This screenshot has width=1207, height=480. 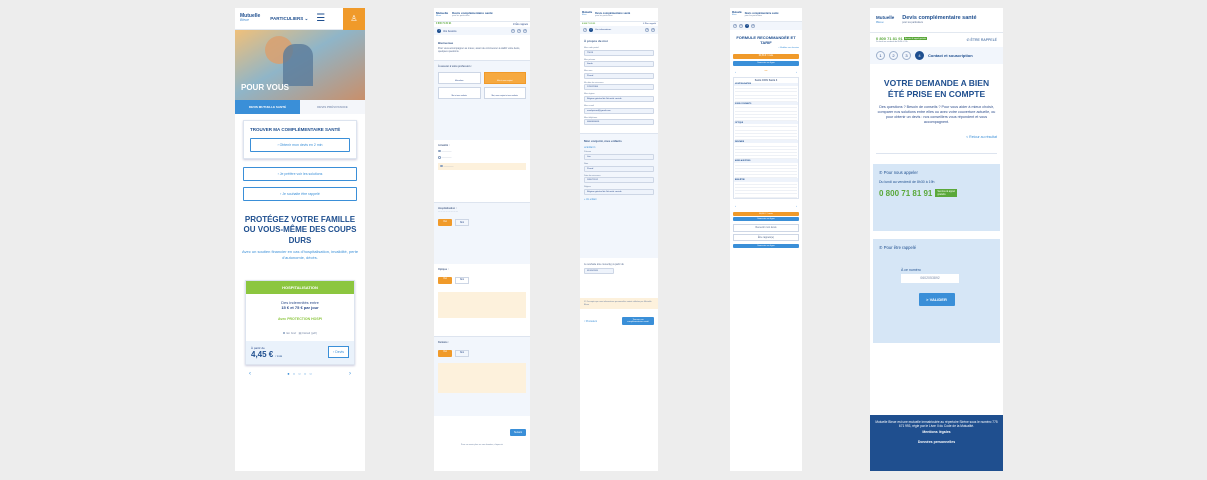 I want to click on back-link: < Précédent, so click(x=590, y=321).